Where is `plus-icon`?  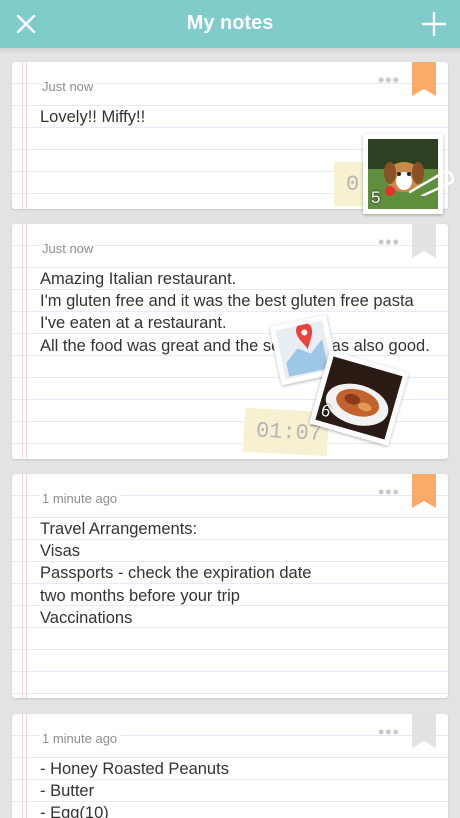 plus-icon is located at coordinates (434, 24).